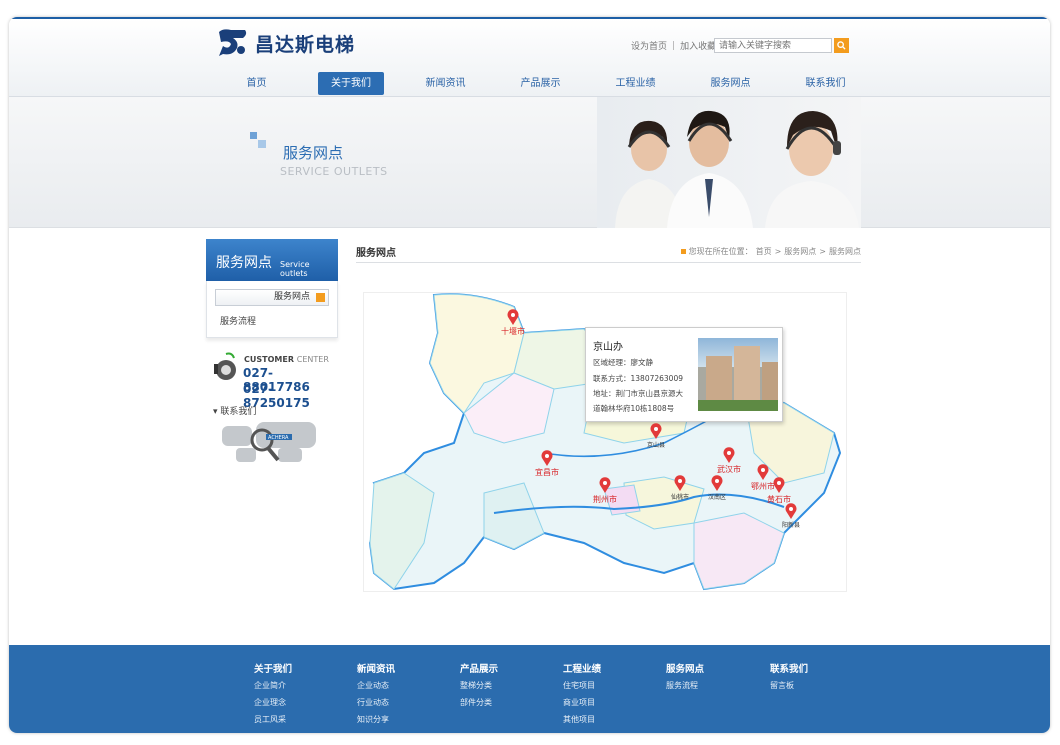 This screenshot has height=745, width=1060. What do you see at coordinates (402, 685) in the screenshot?
I see `footer-link: 企业动态` at bounding box center [402, 685].